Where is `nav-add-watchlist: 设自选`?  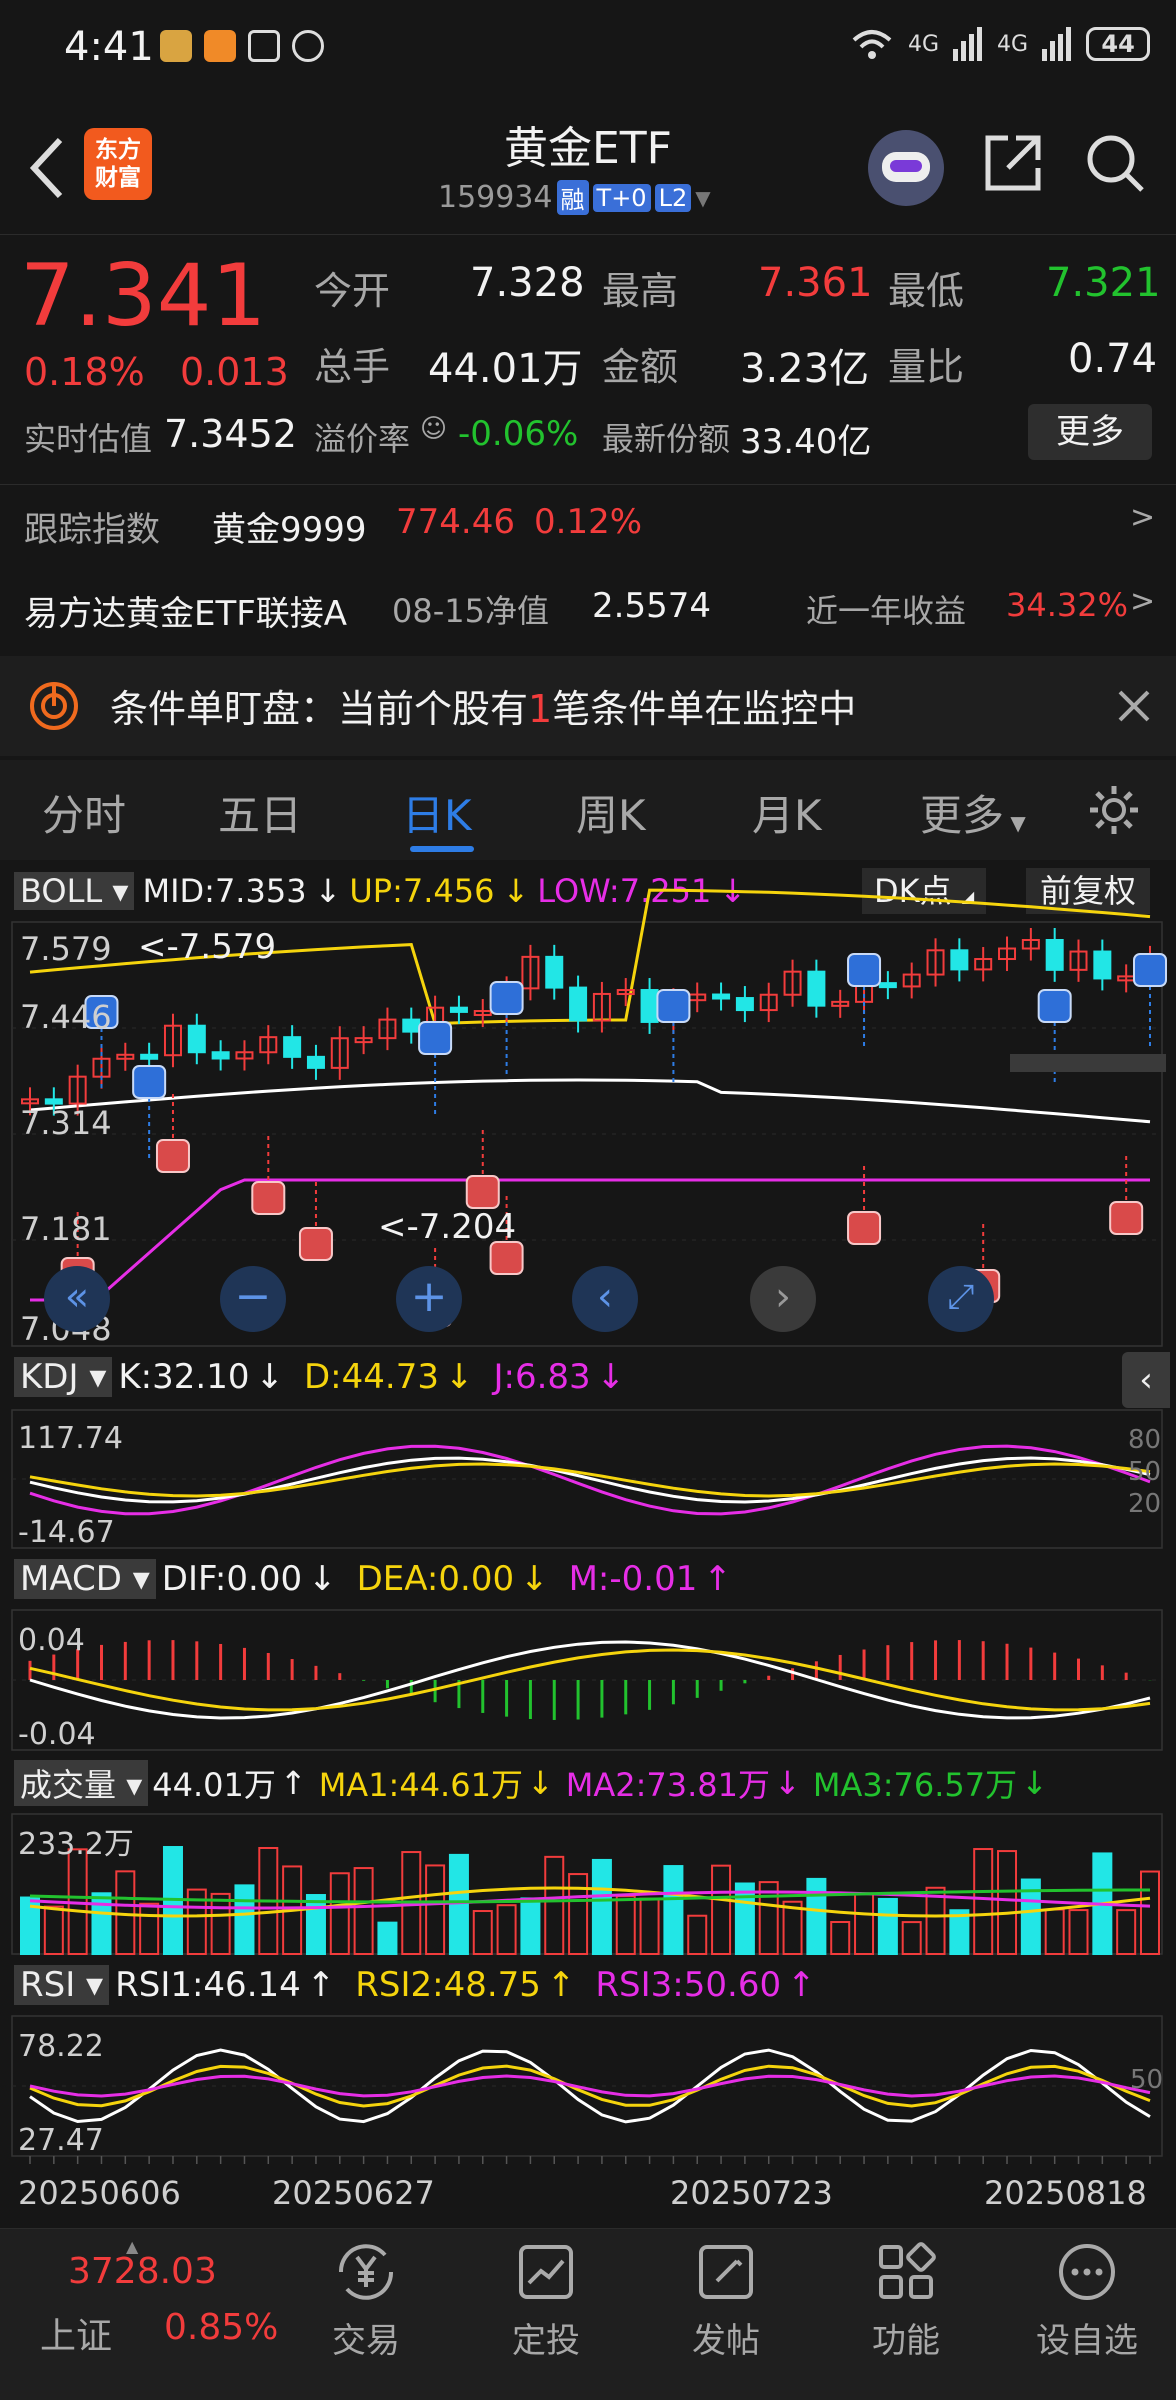 nav-add-watchlist: 设自选 is located at coordinates (1087, 2314).